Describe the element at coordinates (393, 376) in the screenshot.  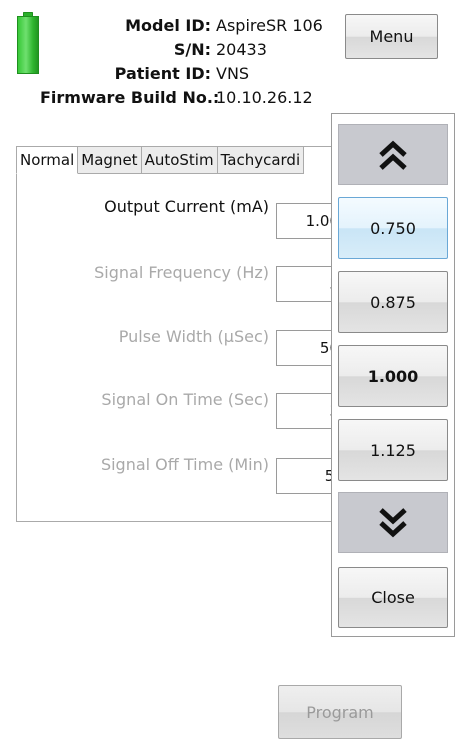
I see `option-1000: 1.000` at that location.